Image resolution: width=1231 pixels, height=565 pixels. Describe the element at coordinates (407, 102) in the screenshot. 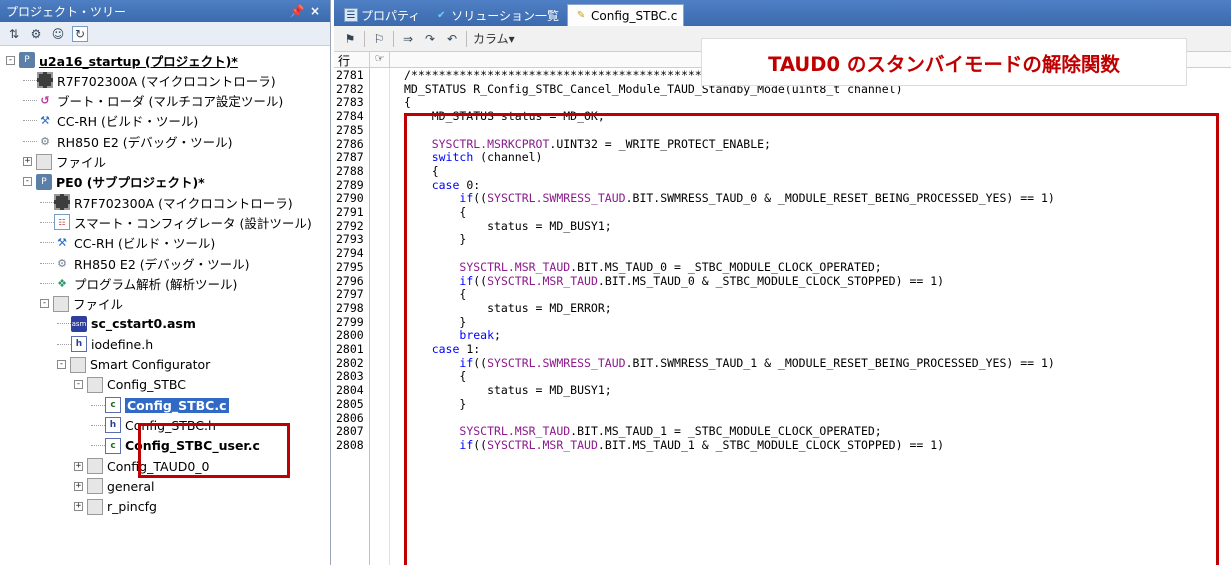

I see `code-line: {` at that location.